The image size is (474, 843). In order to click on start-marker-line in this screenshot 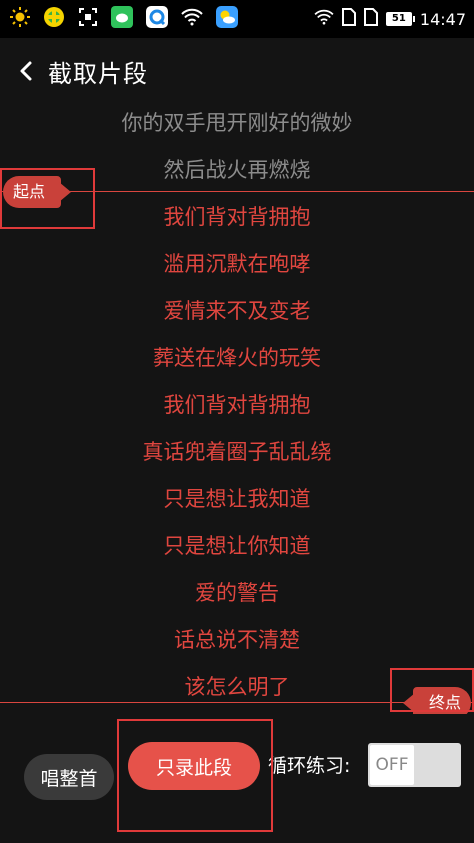, I will do `click(237, 191)`.